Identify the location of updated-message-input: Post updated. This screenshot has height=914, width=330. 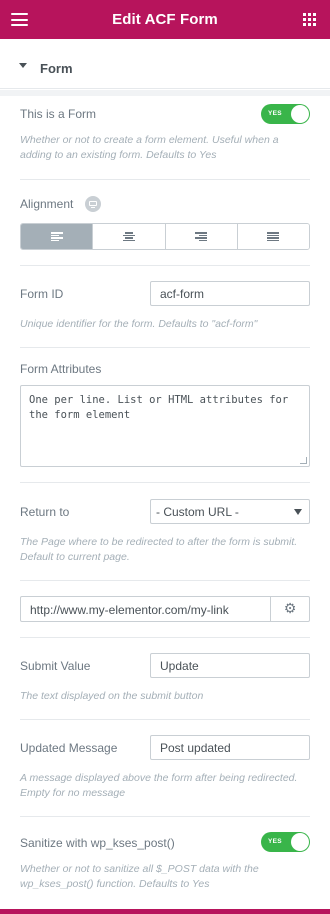
(230, 747).